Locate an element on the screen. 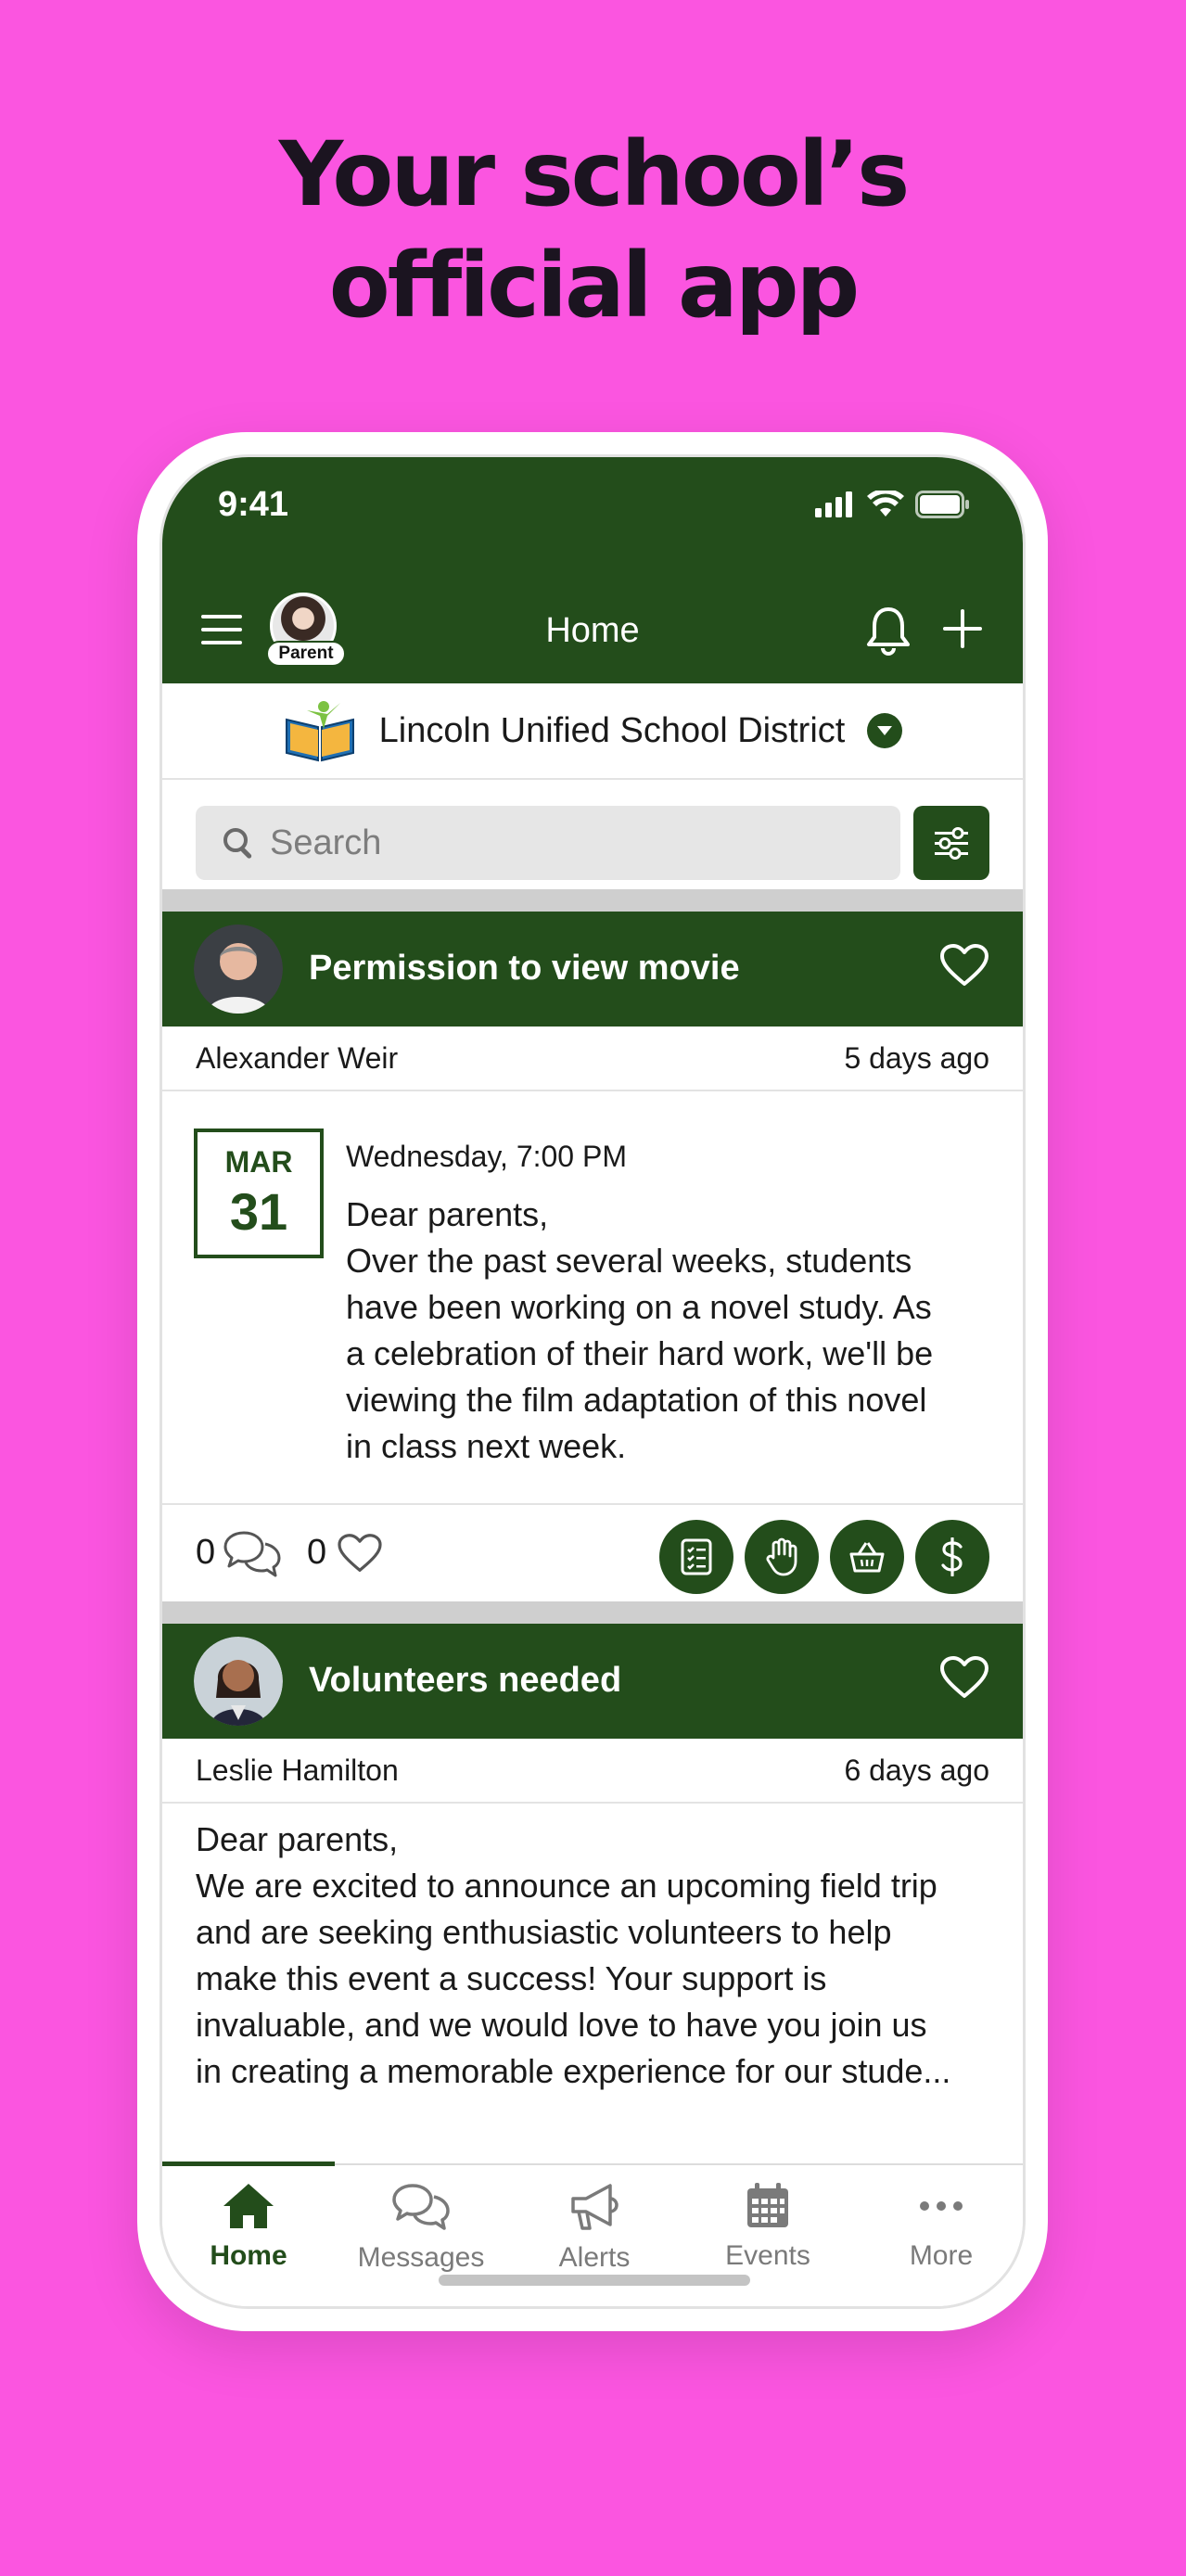 Image resolution: width=1186 pixels, height=2576 pixels. bottom-tab-bar: Home Messages Alerts Events More is located at coordinates (593, 2234).